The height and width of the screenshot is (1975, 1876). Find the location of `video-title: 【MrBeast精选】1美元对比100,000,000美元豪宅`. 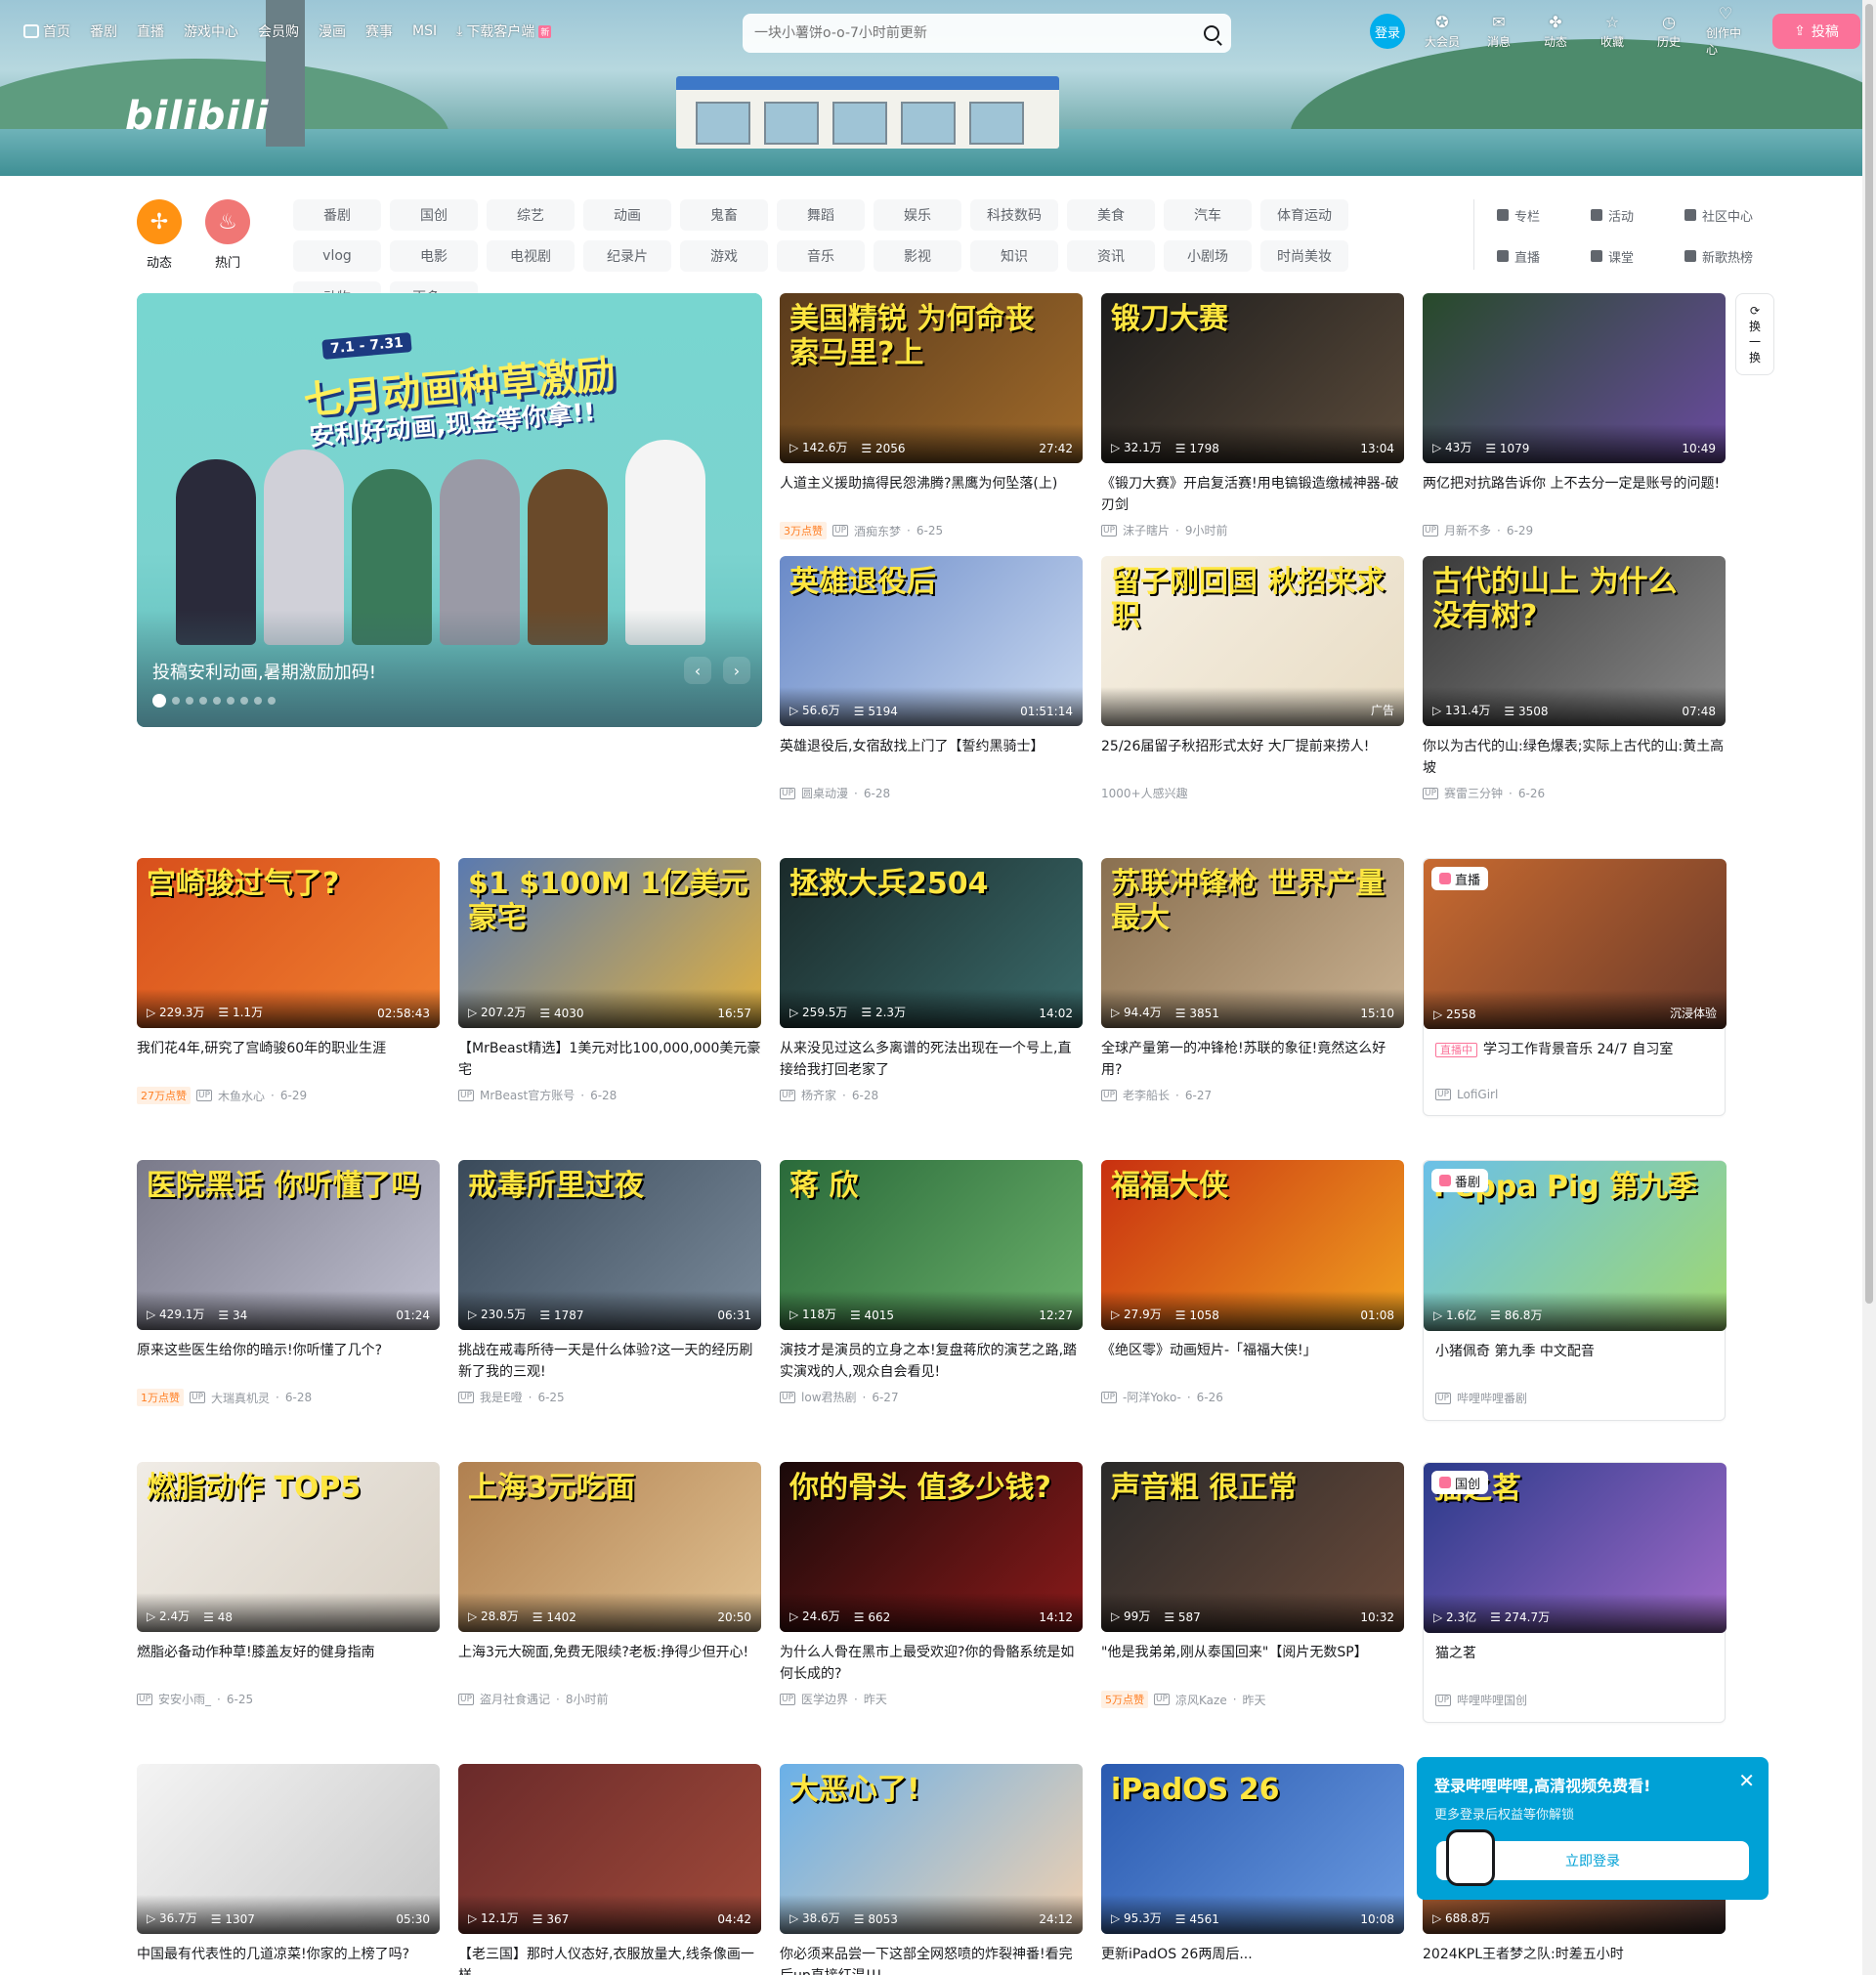

video-title: 【MrBeast精选】1美元对比100,000,000美元豪宅 is located at coordinates (609, 1059).